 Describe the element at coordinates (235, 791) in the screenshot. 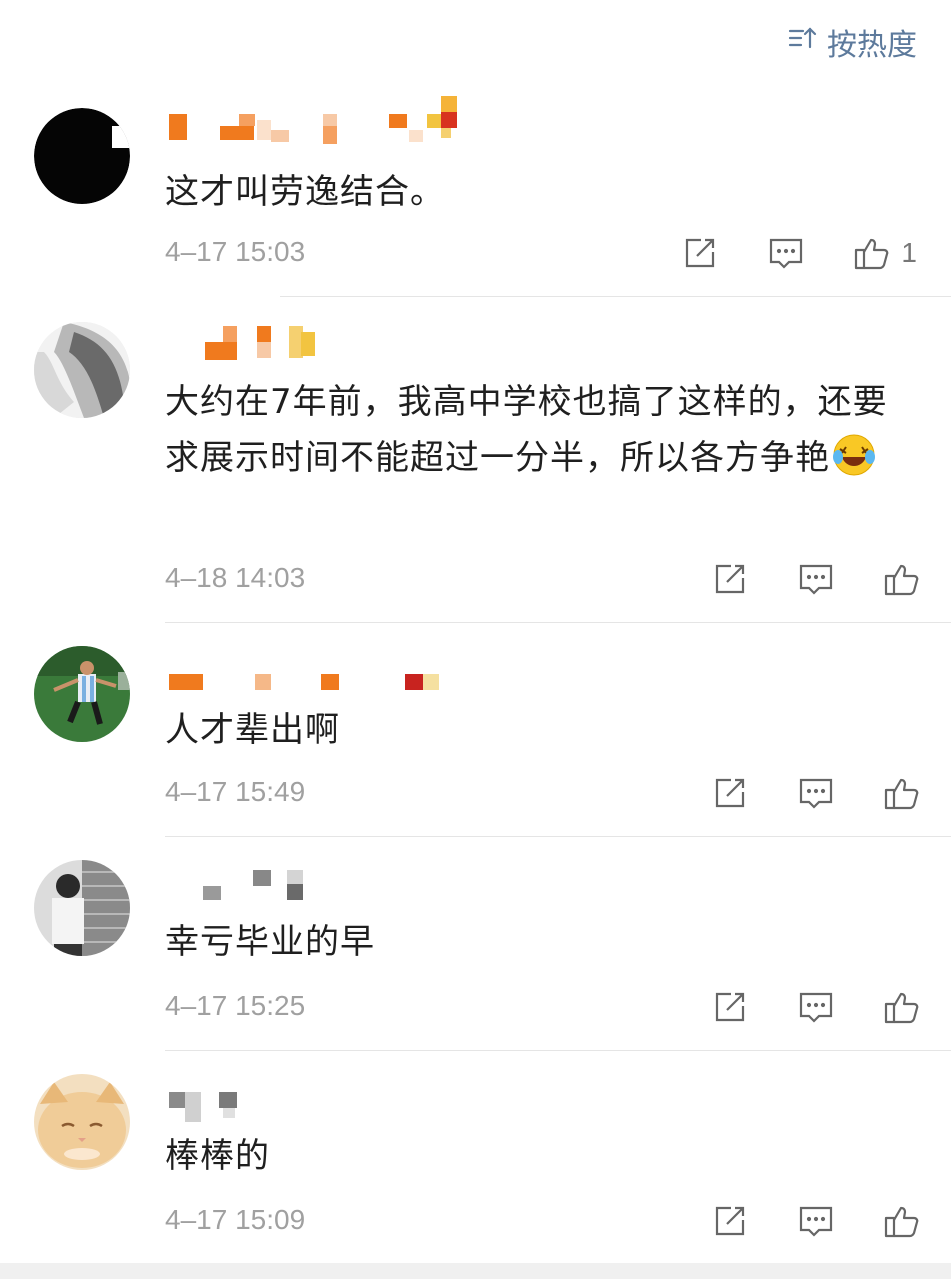

I see `comment-time: 4–17 15:49` at that location.